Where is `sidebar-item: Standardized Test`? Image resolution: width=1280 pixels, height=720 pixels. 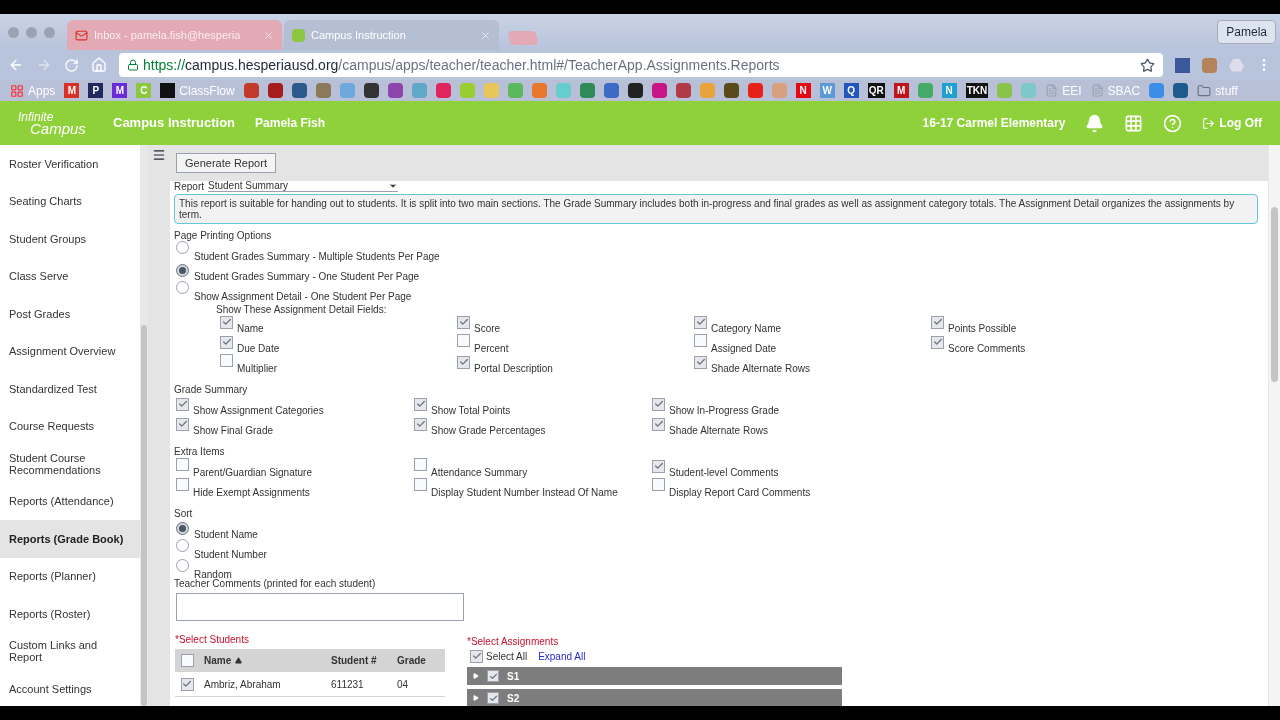
sidebar-item: Standardized Test is located at coordinates (70, 389).